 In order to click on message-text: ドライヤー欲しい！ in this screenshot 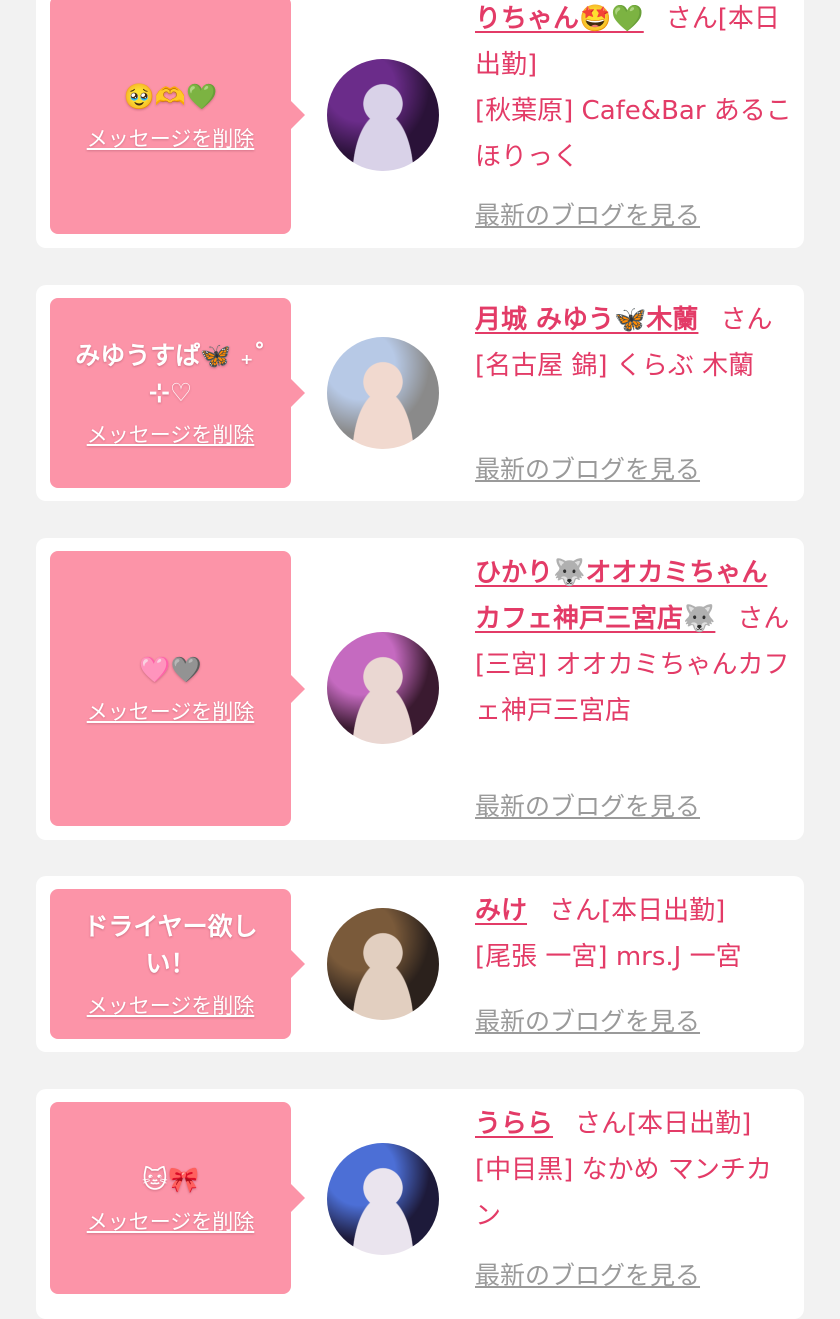, I will do `click(170, 945)`.